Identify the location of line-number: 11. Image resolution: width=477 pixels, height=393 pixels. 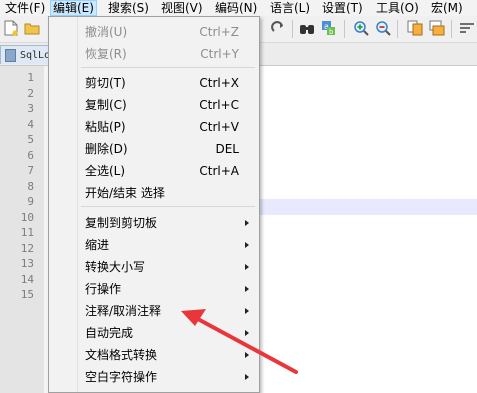
(27, 232).